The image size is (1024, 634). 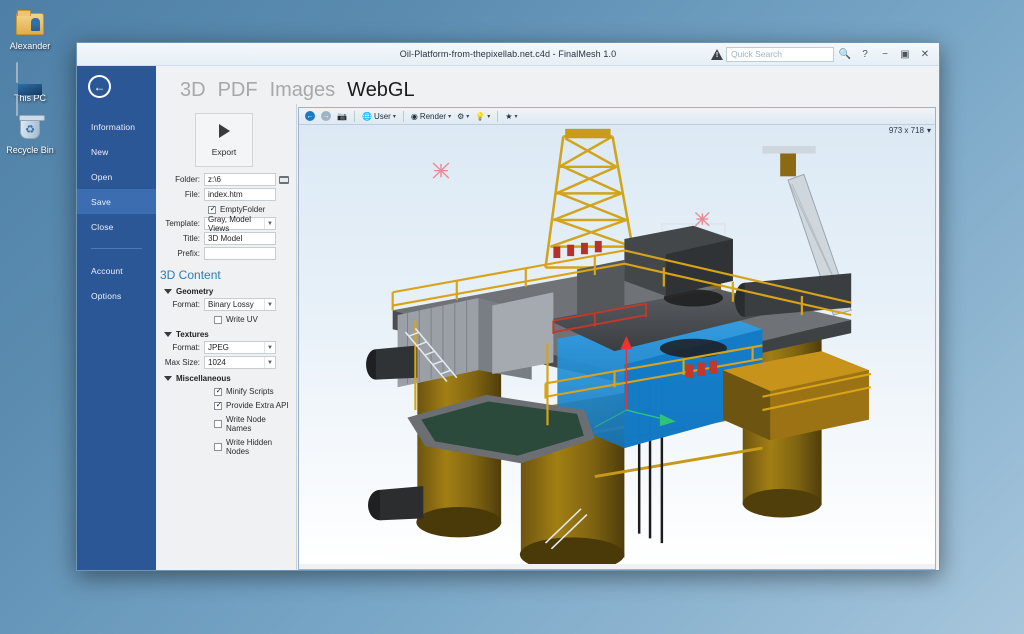 I want to click on template-select-wrap: Gray, Model Views ▼, so click(x=240, y=224).